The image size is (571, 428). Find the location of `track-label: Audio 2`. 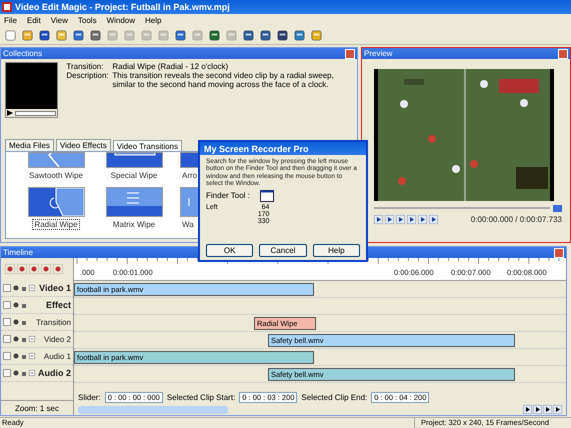

track-label: Audio 2 is located at coordinates (54, 373).